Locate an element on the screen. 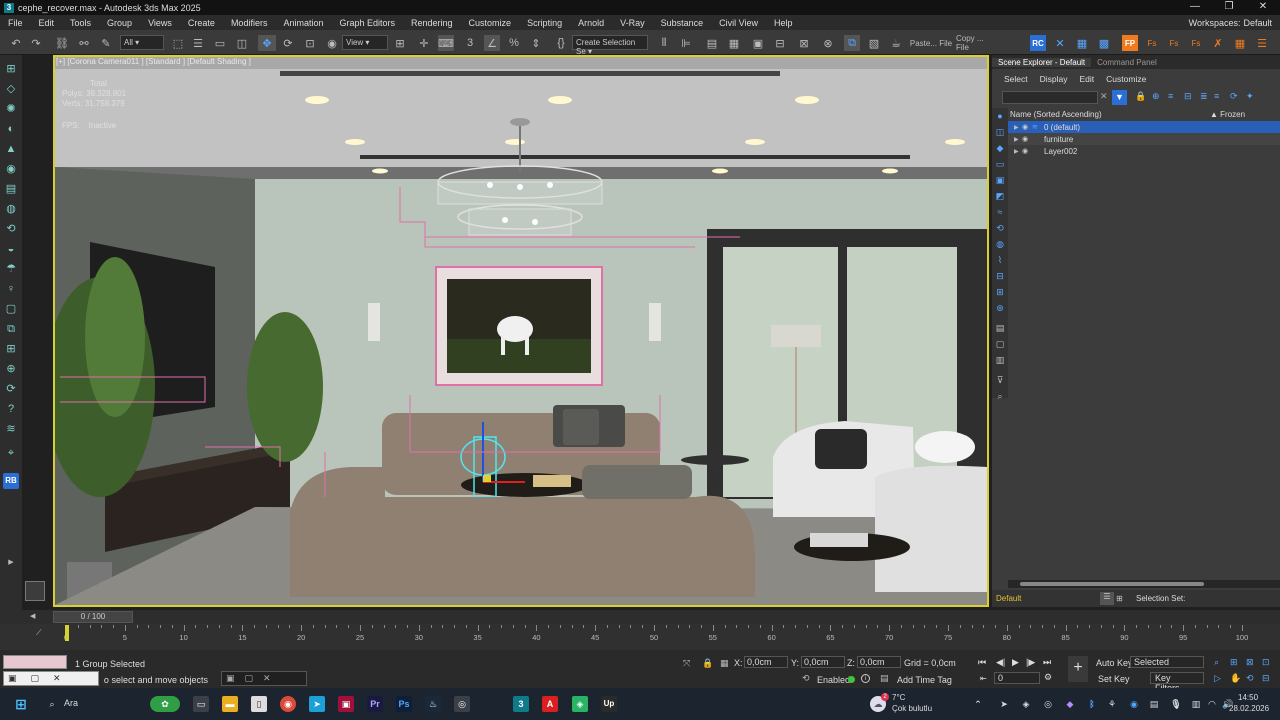  key-mode-icon: ⇤ is located at coordinates (983, 678).